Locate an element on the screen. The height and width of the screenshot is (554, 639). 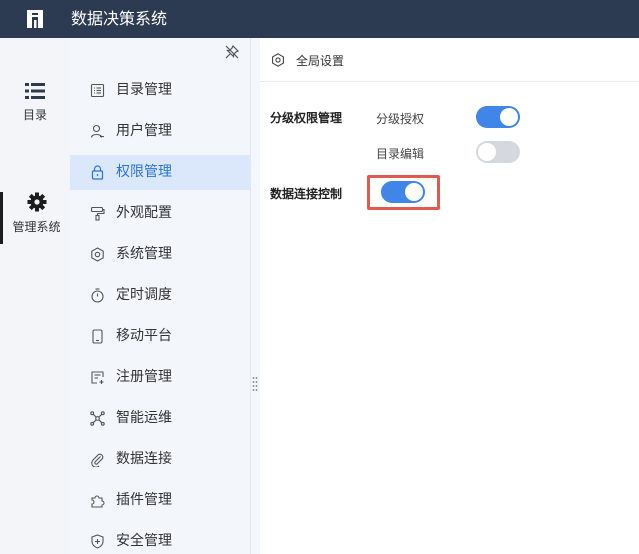
submenu-item-data-connection: 数据连接 is located at coordinates (160, 459).